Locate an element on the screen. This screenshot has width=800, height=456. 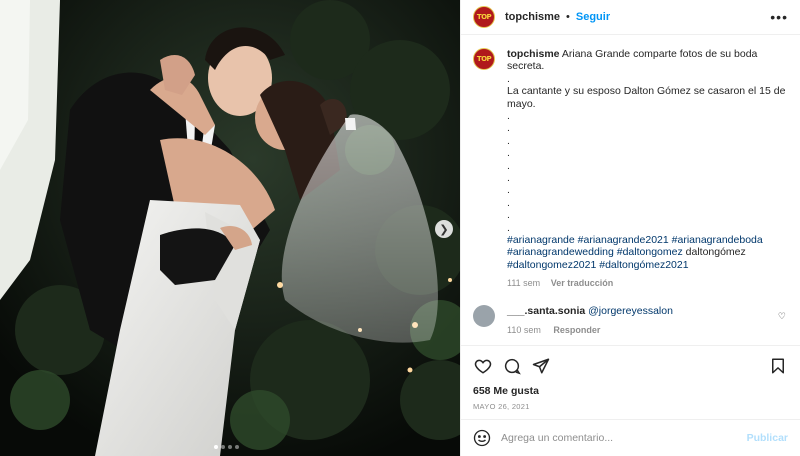
comment-button is located at coordinates (512, 366).